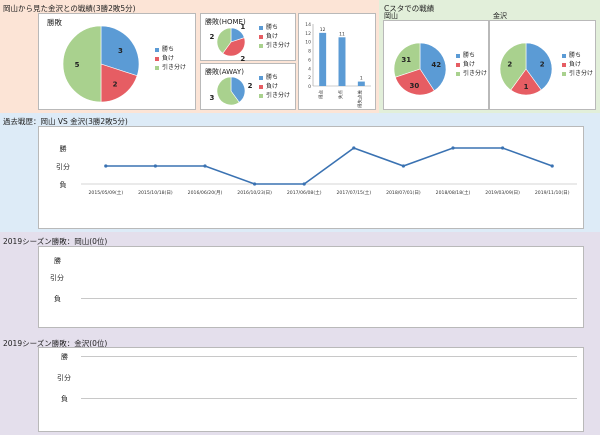 Image resolution: width=600 pixels, height=435 pixels. What do you see at coordinates (526, 69) in the screenshot?
I see `kanazawa-pie-chart: 2 1 2` at bounding box center [526, 69].